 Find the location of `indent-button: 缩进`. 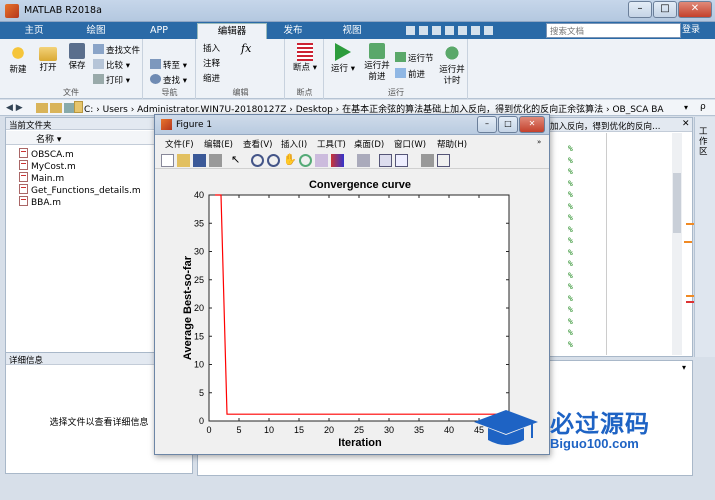

indent-button: 缩进 is located at coordinates (211, 79).